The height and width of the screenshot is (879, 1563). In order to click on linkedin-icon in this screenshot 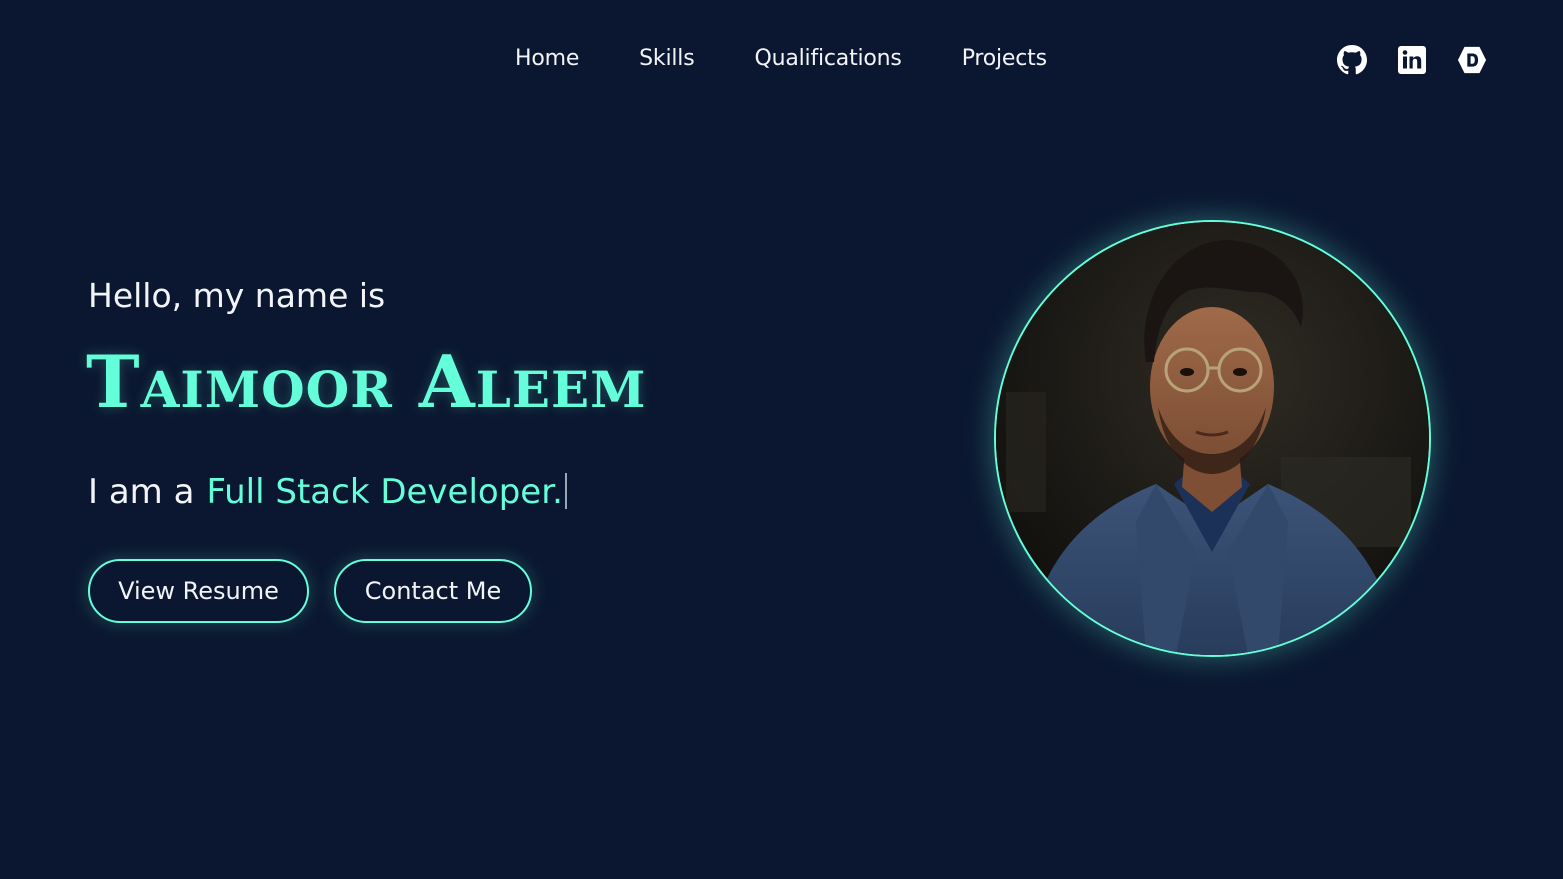, I will do `click(1412, 60)`.